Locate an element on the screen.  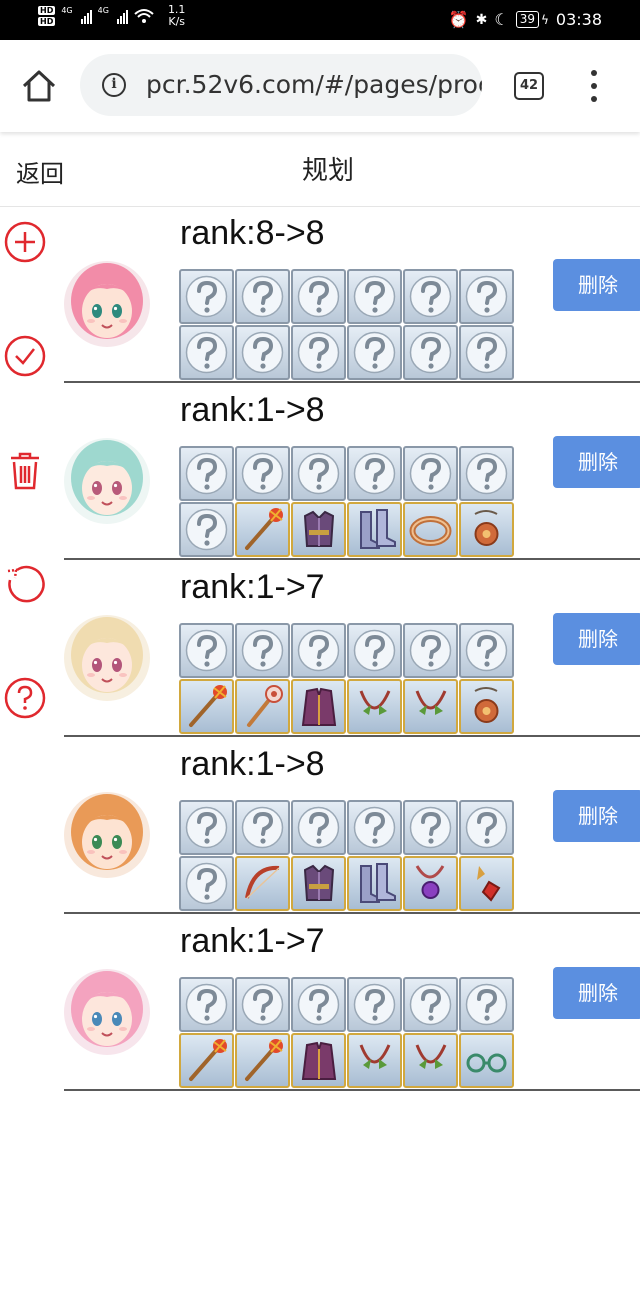
info-icon: i is located at coordinates (114, 85).